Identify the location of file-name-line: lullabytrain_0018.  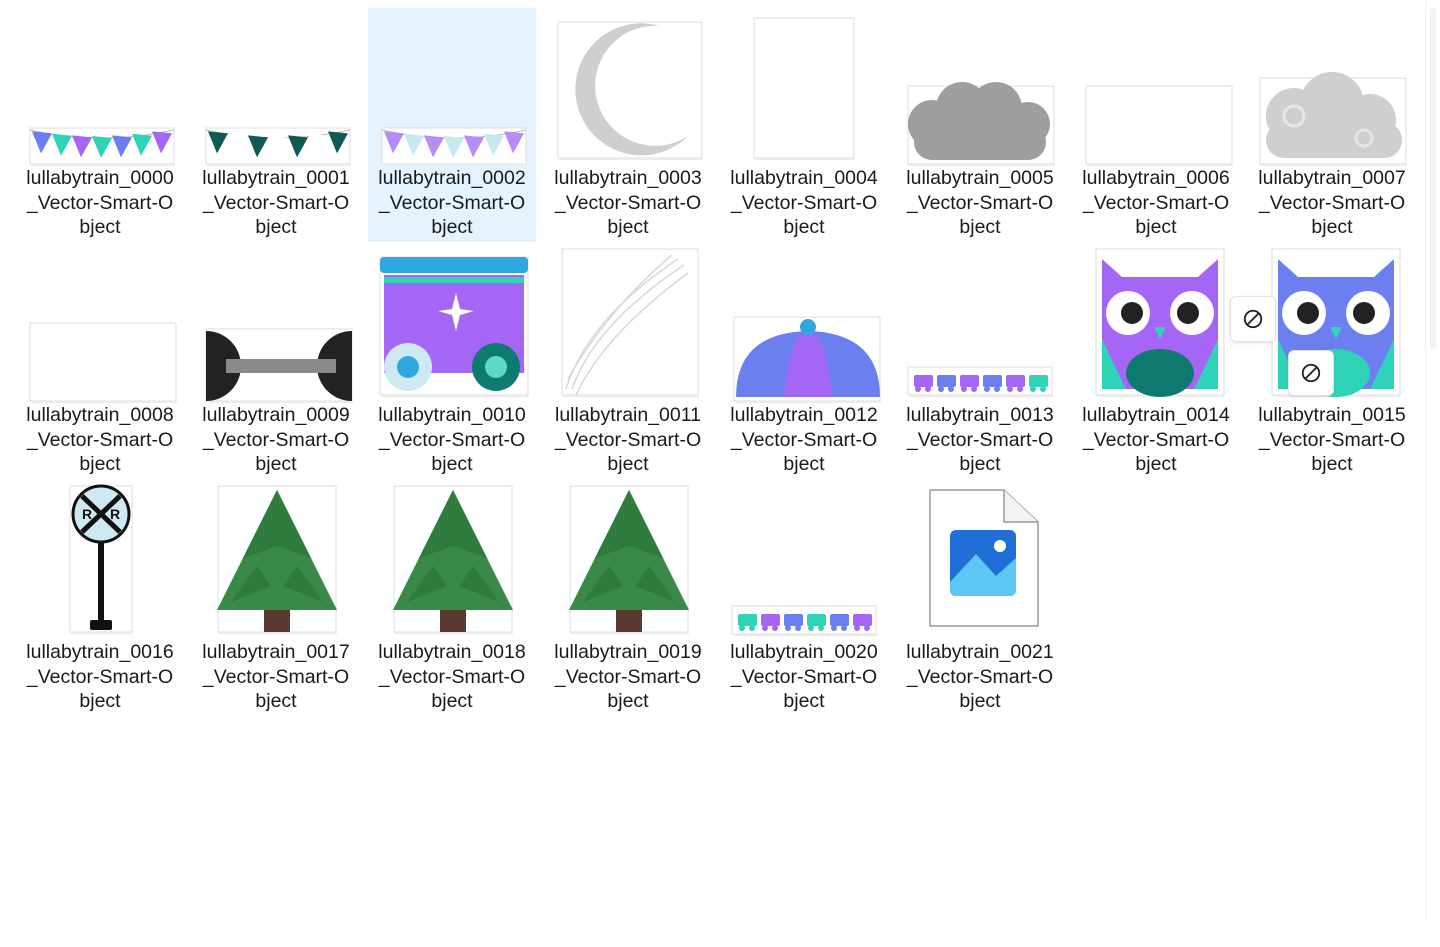
(452, 652).